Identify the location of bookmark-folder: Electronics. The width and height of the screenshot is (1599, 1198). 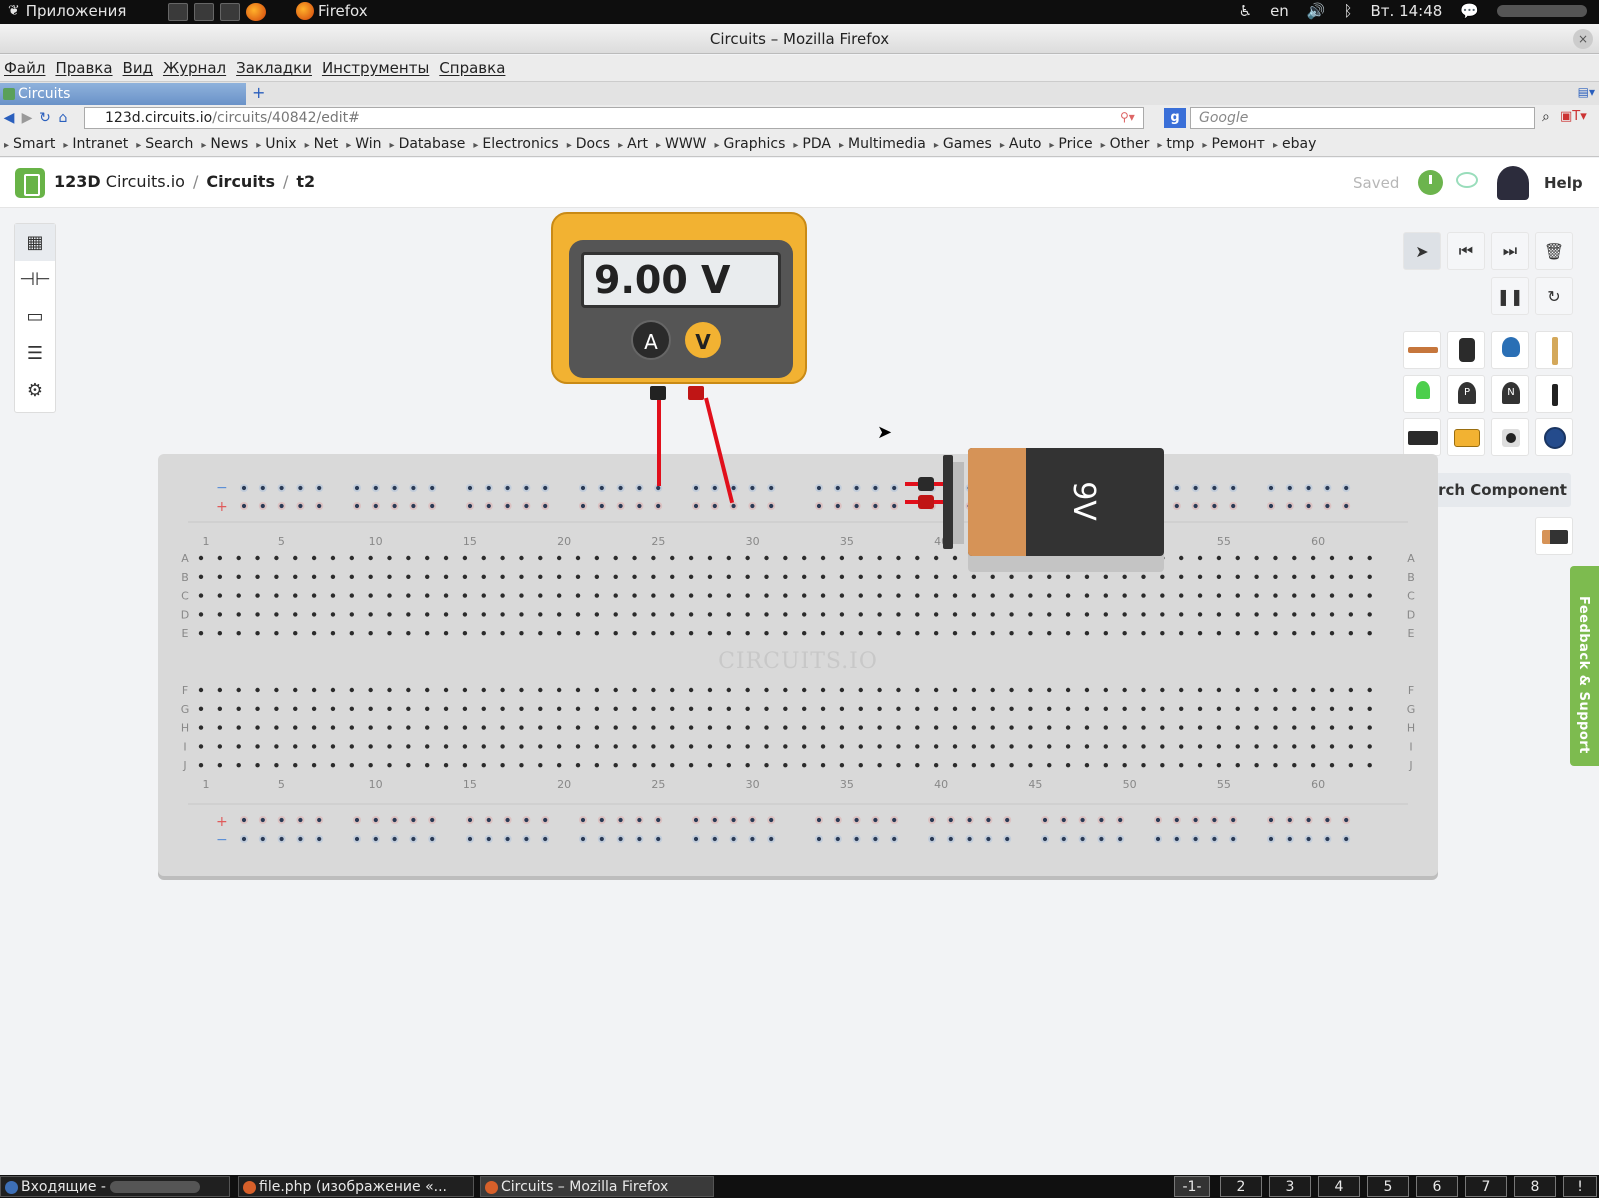
(515, 144).